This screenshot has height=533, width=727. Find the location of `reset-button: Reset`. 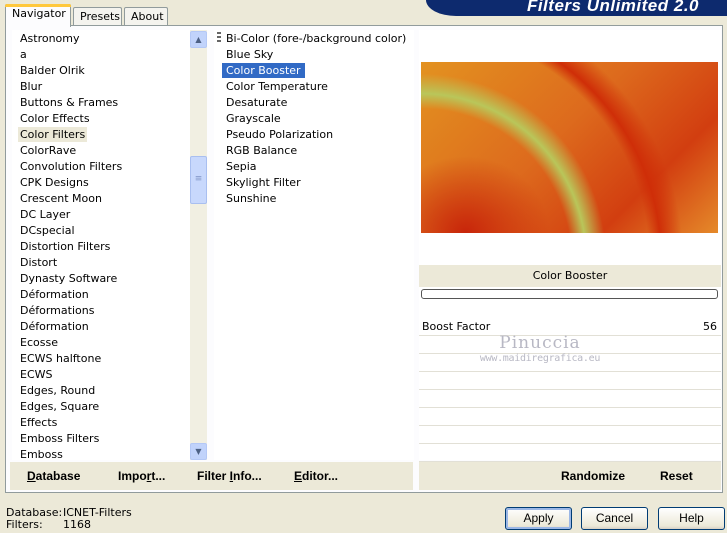

reset-button: Reset is located at coordinates (676, 476).